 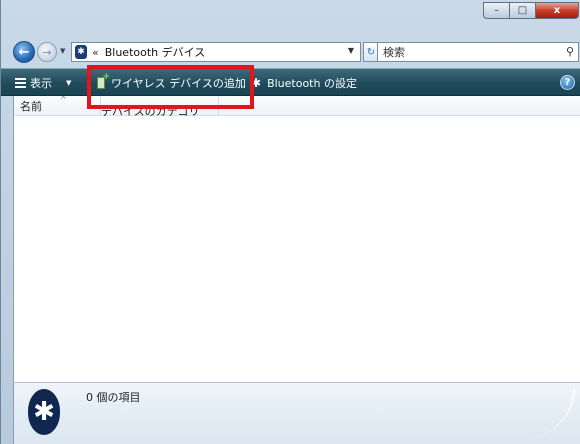 What do you see at coordinates (312, 83) in the screenshot?
I see `bluetooth-settings-label: Bluetooth の設定` at bounding box center [312, 83].